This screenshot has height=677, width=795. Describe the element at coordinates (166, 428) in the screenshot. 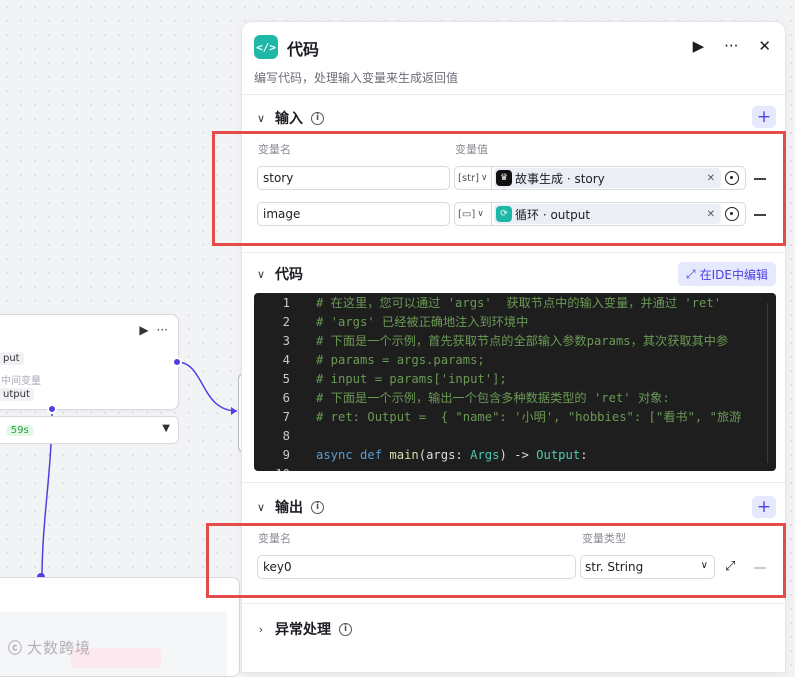

I see `chevron-down-icon: ▼` at that location.